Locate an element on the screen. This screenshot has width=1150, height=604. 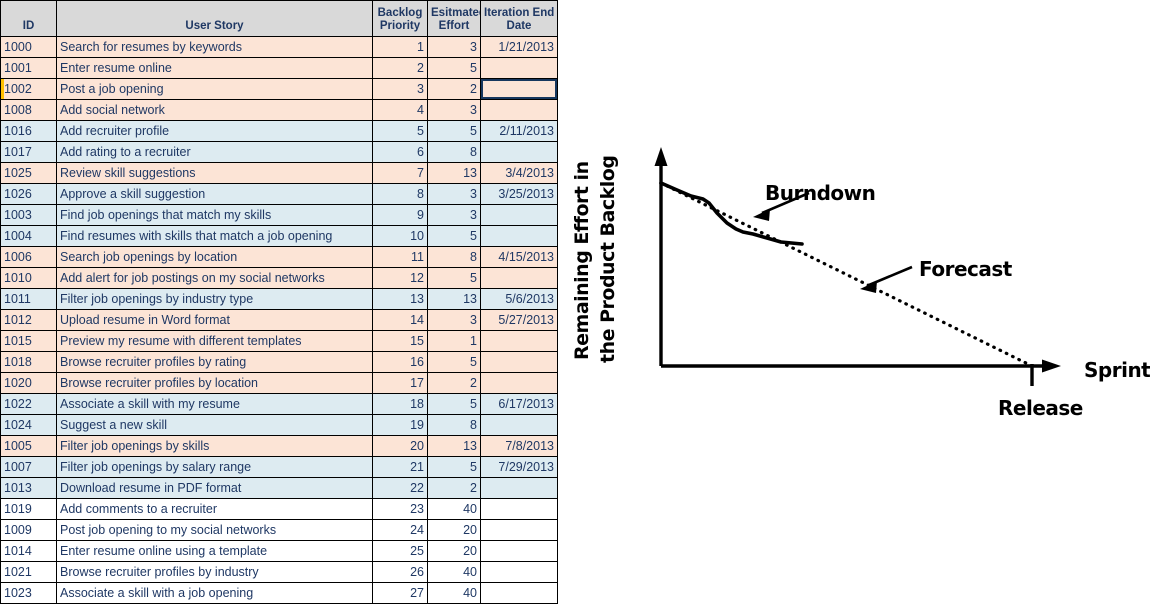
cell-user-story: Search for resumes by keywords is located at coordinates (214, 47).